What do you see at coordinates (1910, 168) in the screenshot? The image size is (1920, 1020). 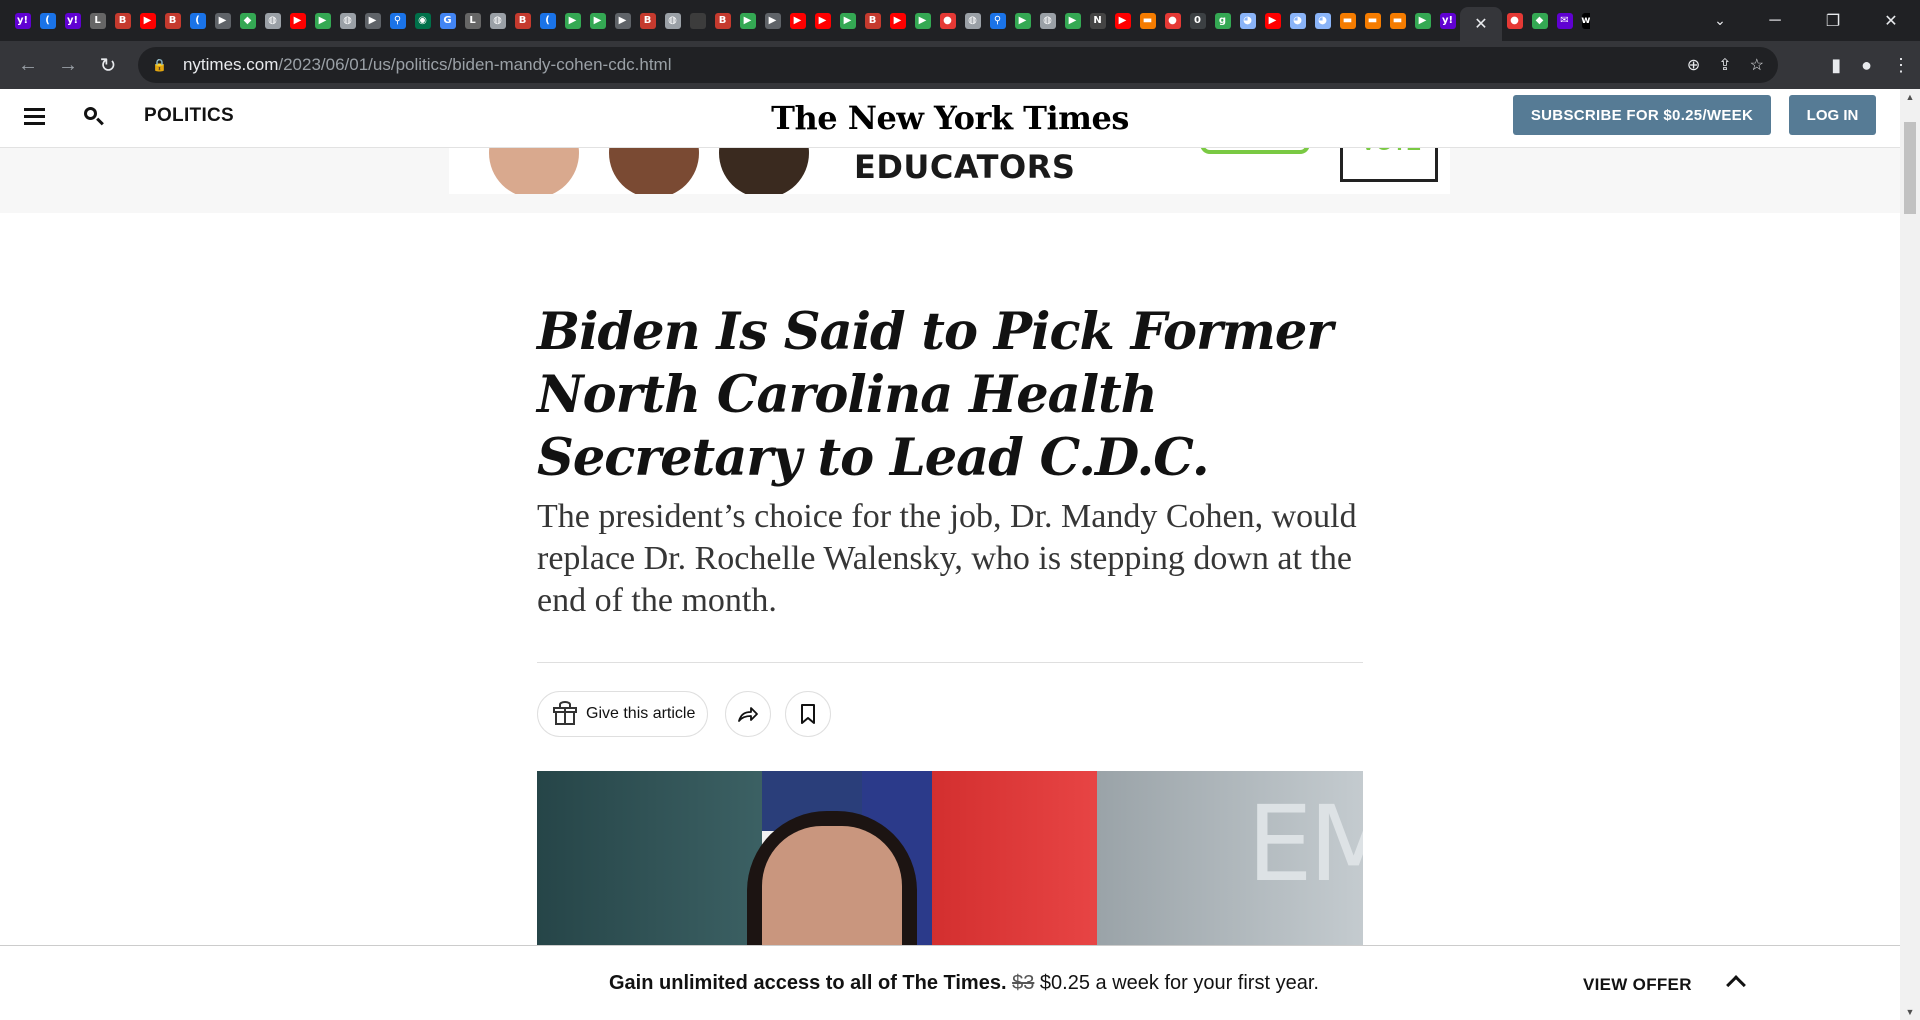 I see `scroll-thumb` at bounding box center [1910, 168].